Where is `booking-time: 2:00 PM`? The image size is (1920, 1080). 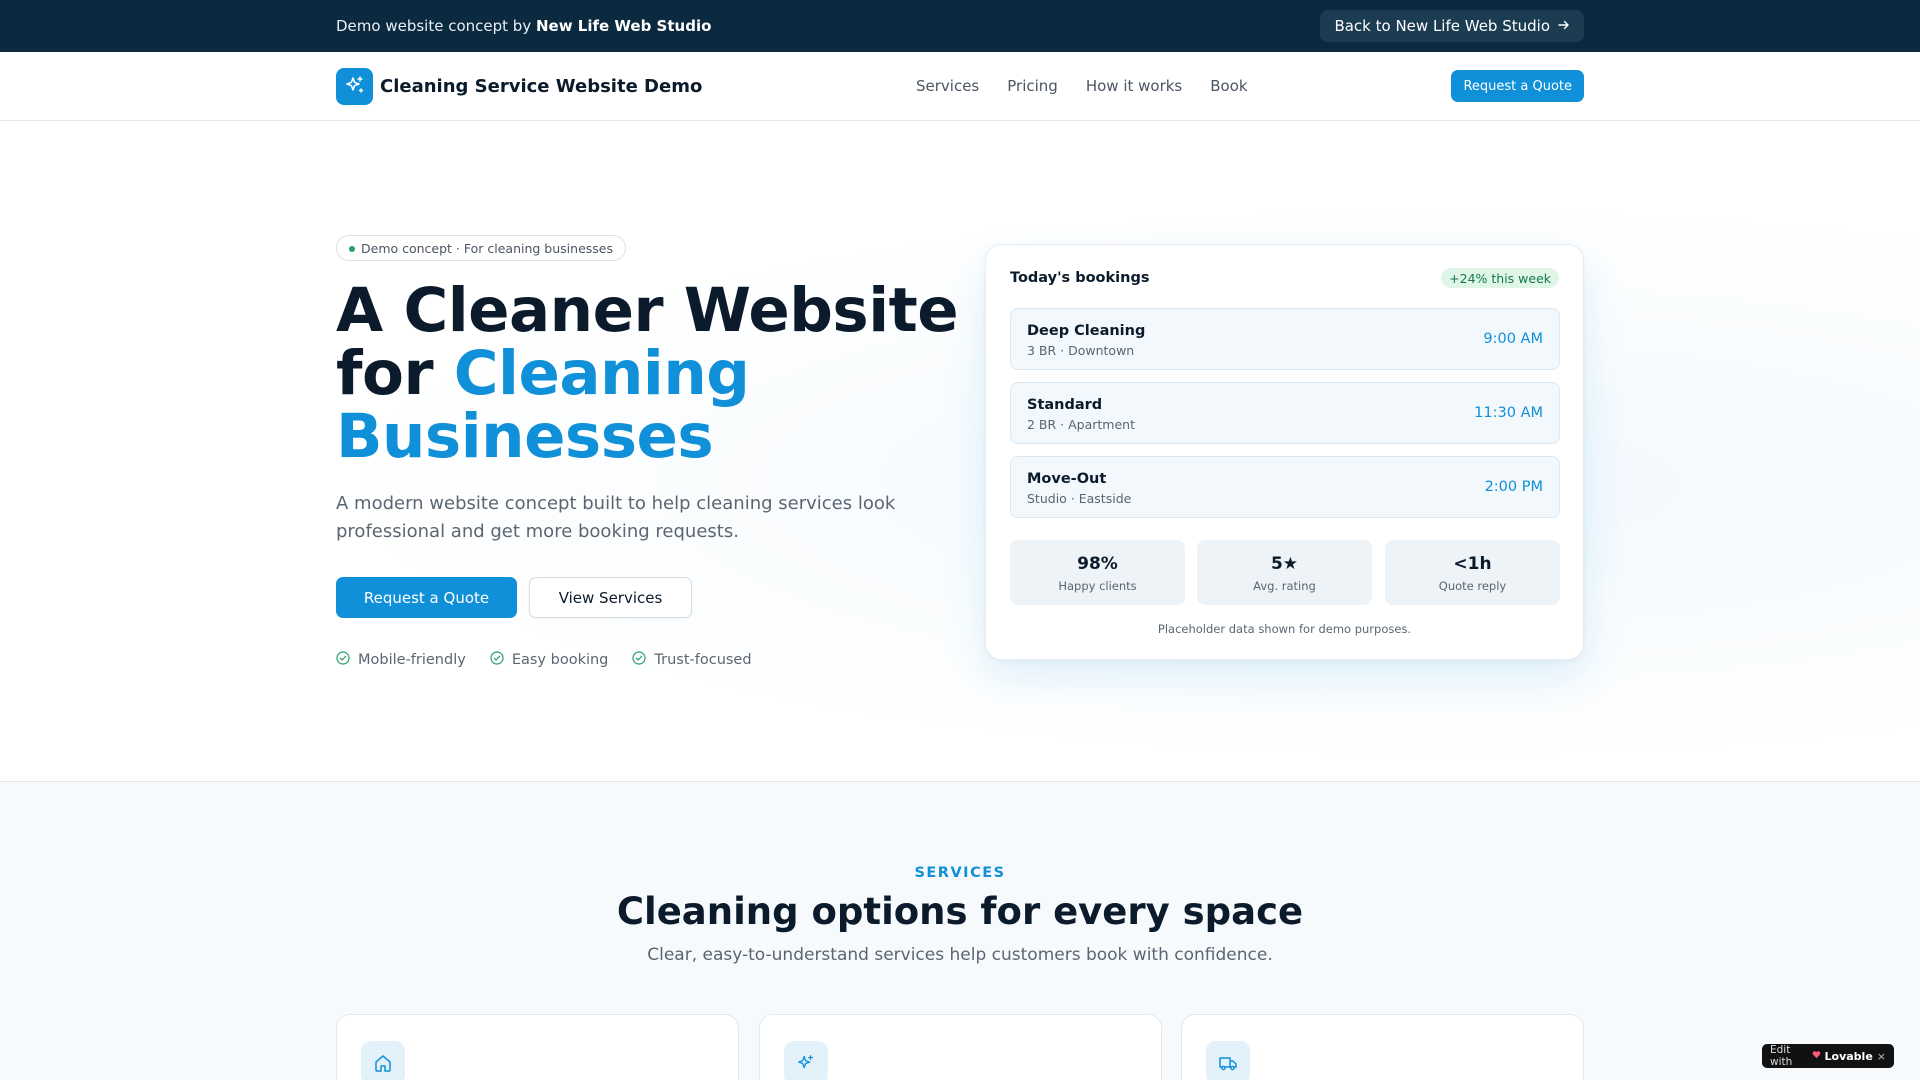 booking-time: 2:00 PM is located at coordinates (1513, 487).